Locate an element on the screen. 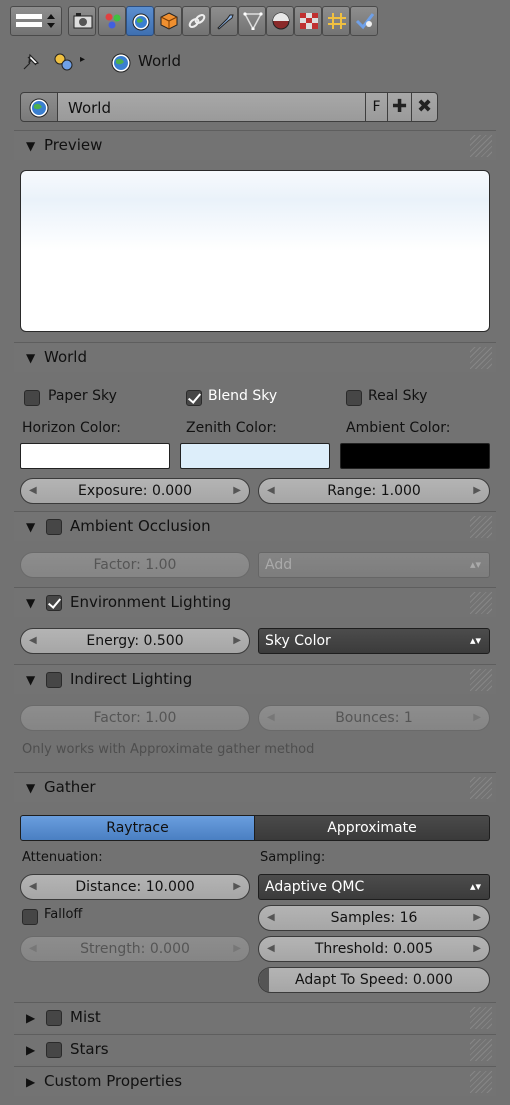 The image size is (510, 1105). sampling-method-select: Adaptive QMC ▴▾ is located at coordinates (374, 887).